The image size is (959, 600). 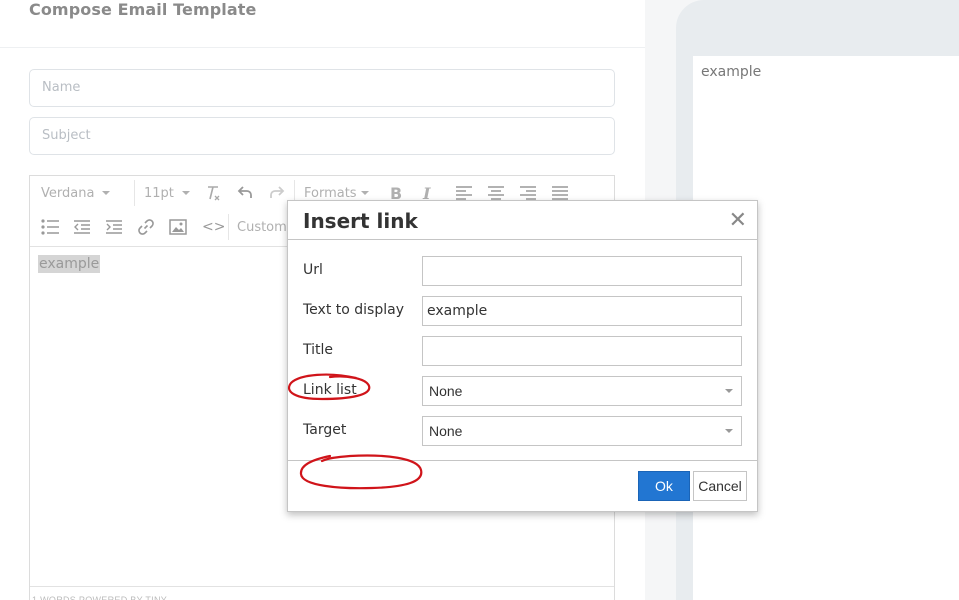 I want to click on indent-icon, so click(x=114, y=227).